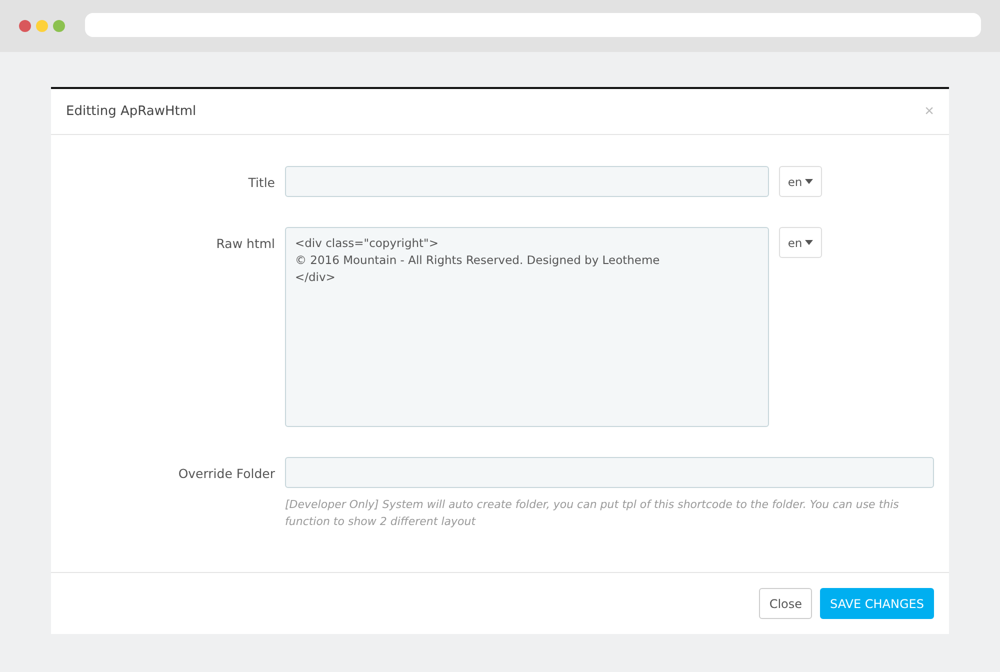 This screenshot has width=1000, height=672. Describe the element at coordinates (609, 472) in the screenshot. I see `override-folder-field` at that location.